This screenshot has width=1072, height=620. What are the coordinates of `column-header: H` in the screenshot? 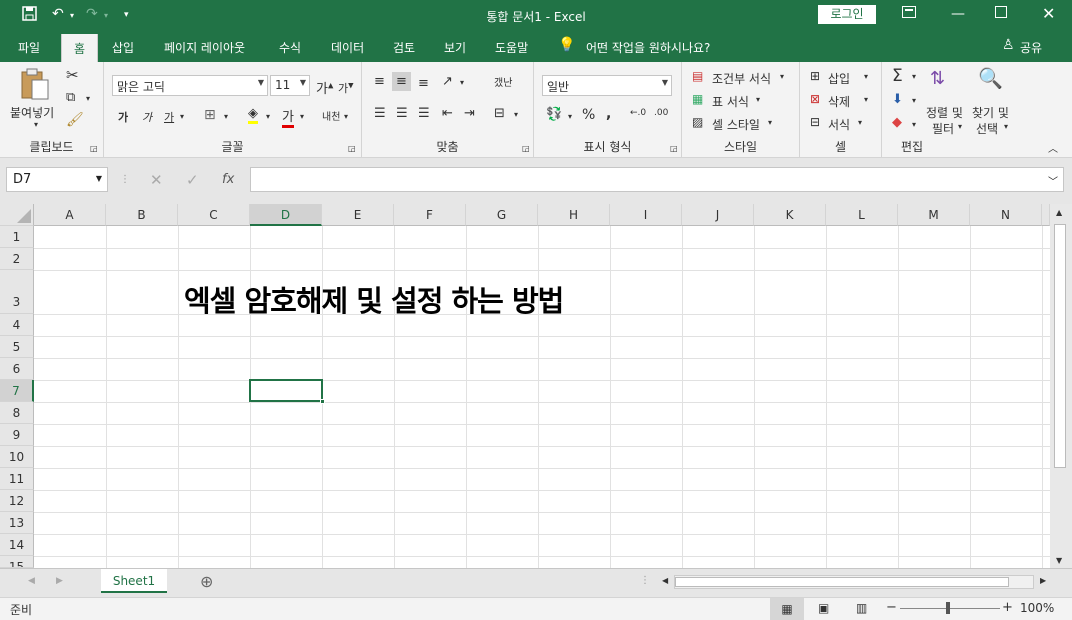 It's located at (574, 215).